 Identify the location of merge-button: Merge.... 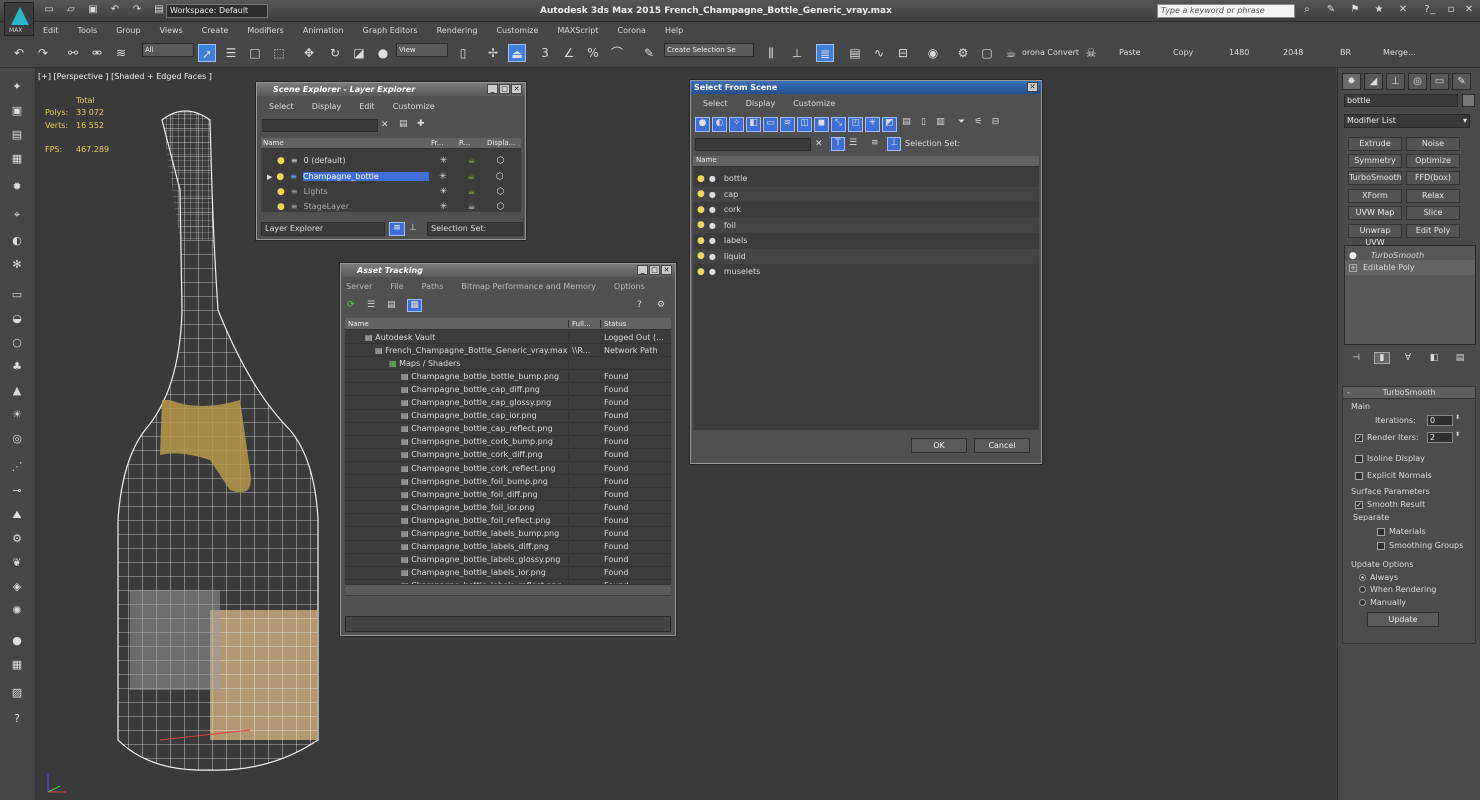
(1399, 52).